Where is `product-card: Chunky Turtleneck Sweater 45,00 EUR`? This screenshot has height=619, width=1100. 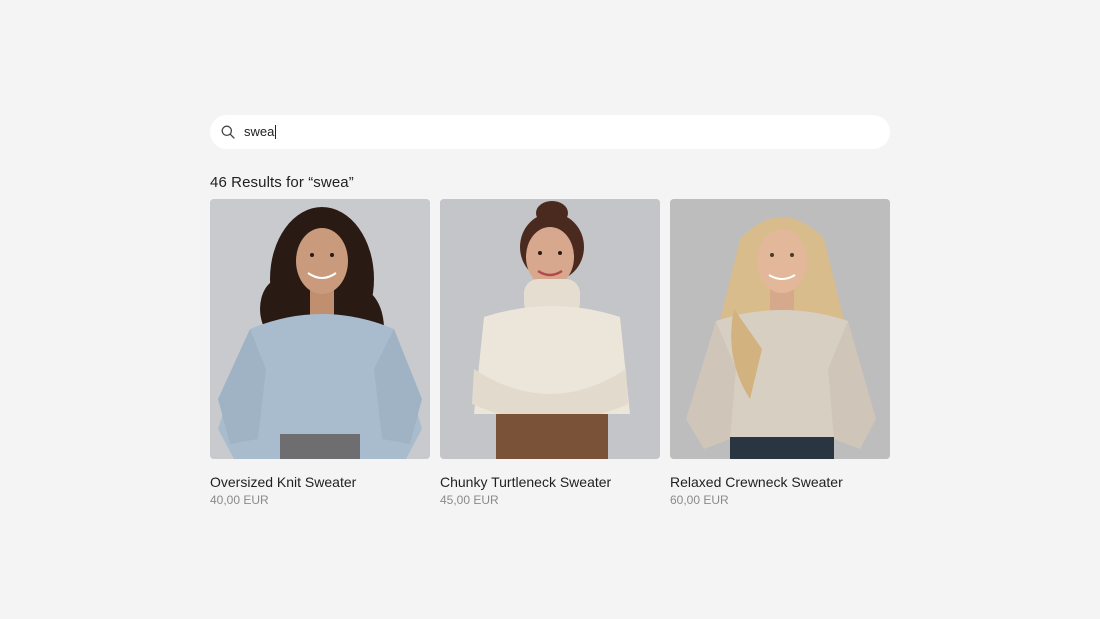
product-card: Chunky Turtleneck Sweater 45,00 EUR is located at coordinates (550, 353).